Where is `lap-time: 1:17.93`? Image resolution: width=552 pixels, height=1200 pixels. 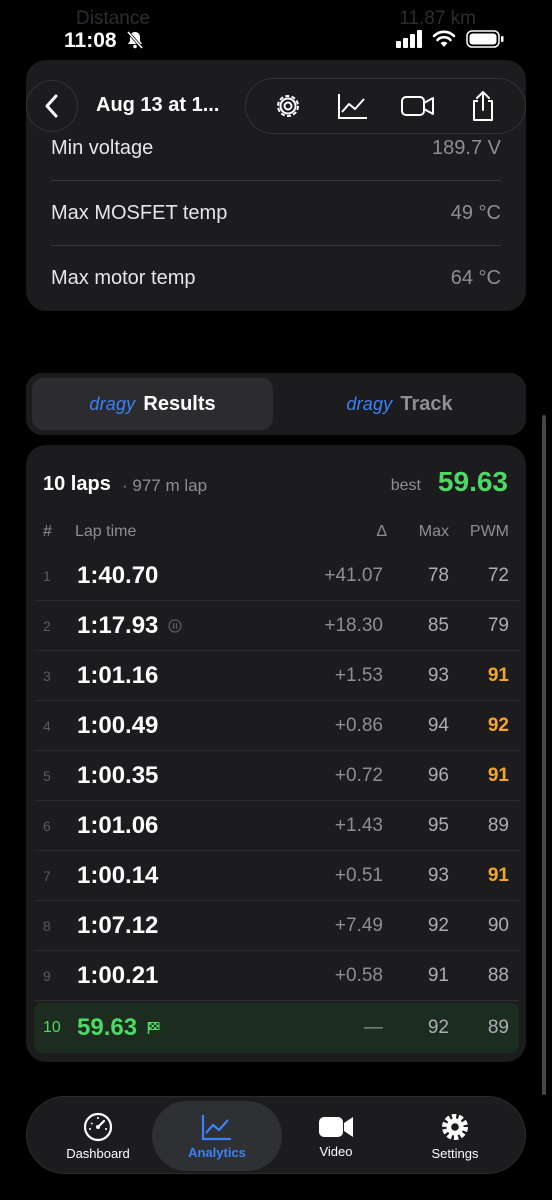
lap-time: 1:17.93 is located at coordinates (130, 626).